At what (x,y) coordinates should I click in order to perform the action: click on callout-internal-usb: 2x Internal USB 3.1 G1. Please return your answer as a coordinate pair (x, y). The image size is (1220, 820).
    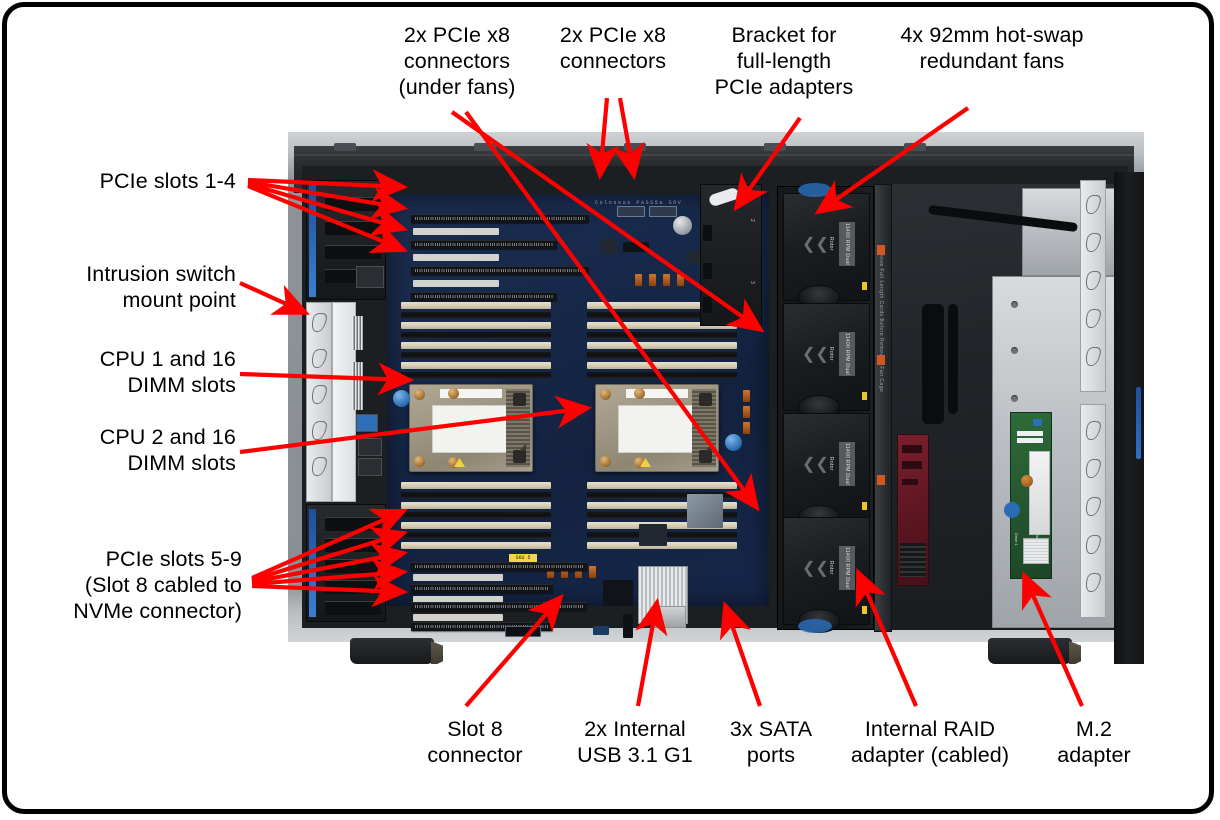
    Looking at the image, I should click on (635, 742).